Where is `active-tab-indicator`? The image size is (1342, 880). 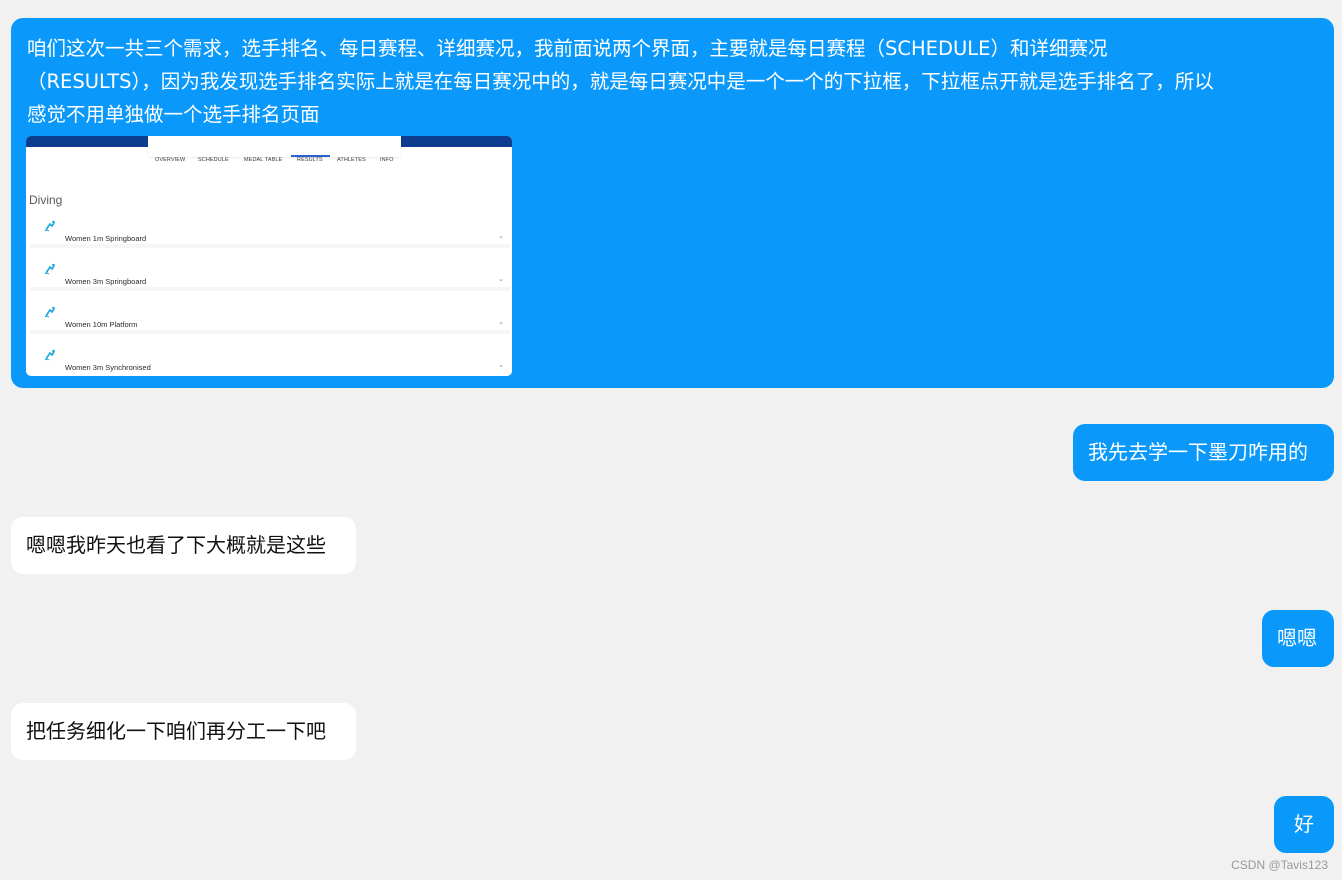 active-tab-indicator is located at coordinates (310, 156).